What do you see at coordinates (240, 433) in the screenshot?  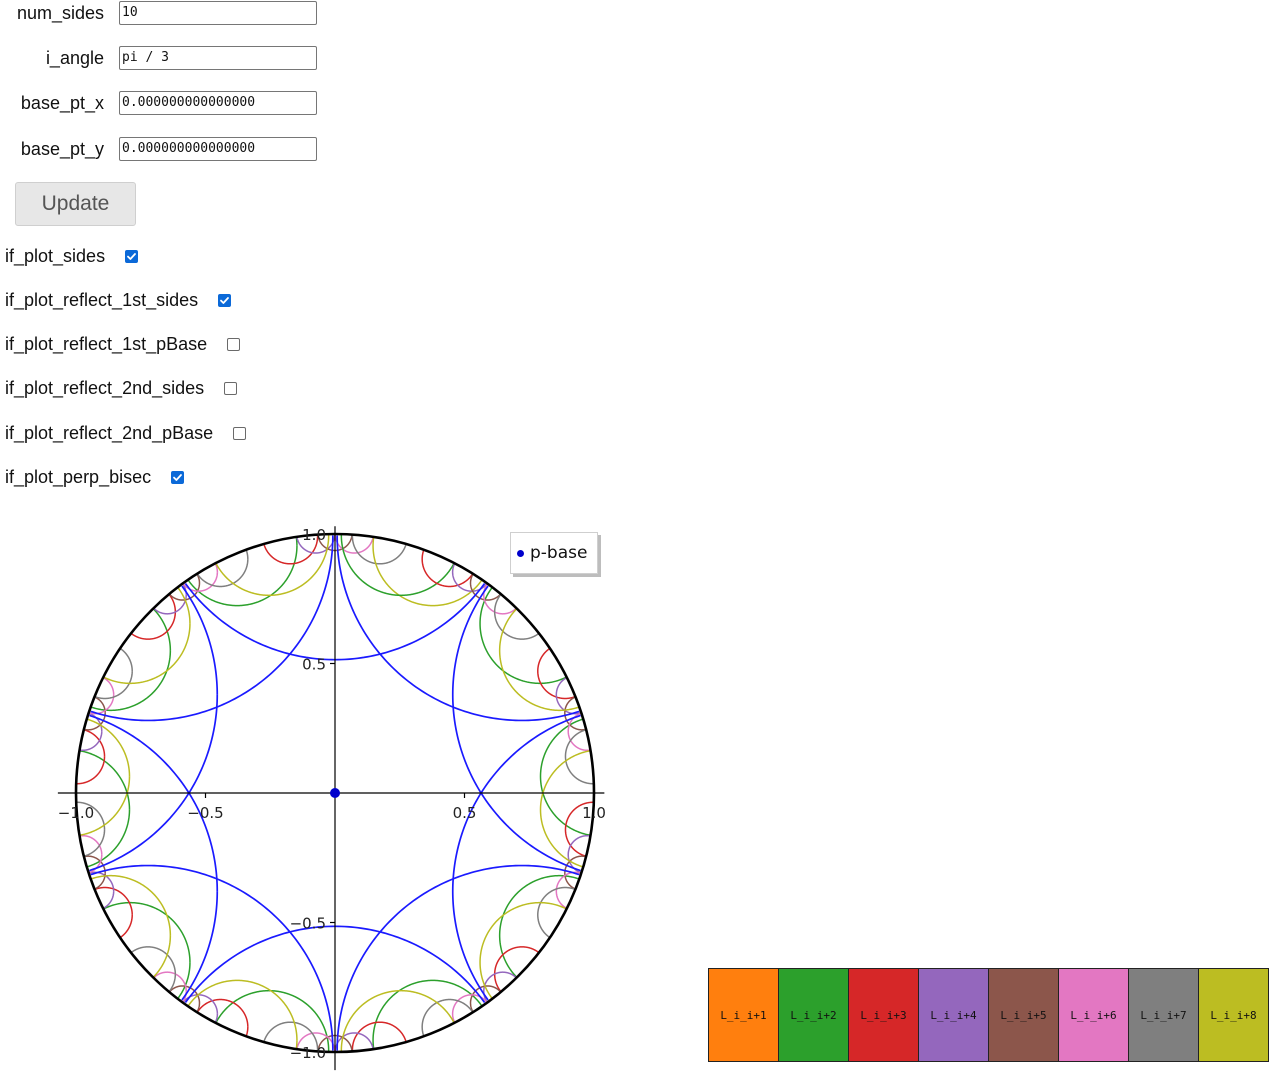 I see `checkbox-if-plot-reflect-2nd-pbase` at bounding box center [240, 433].